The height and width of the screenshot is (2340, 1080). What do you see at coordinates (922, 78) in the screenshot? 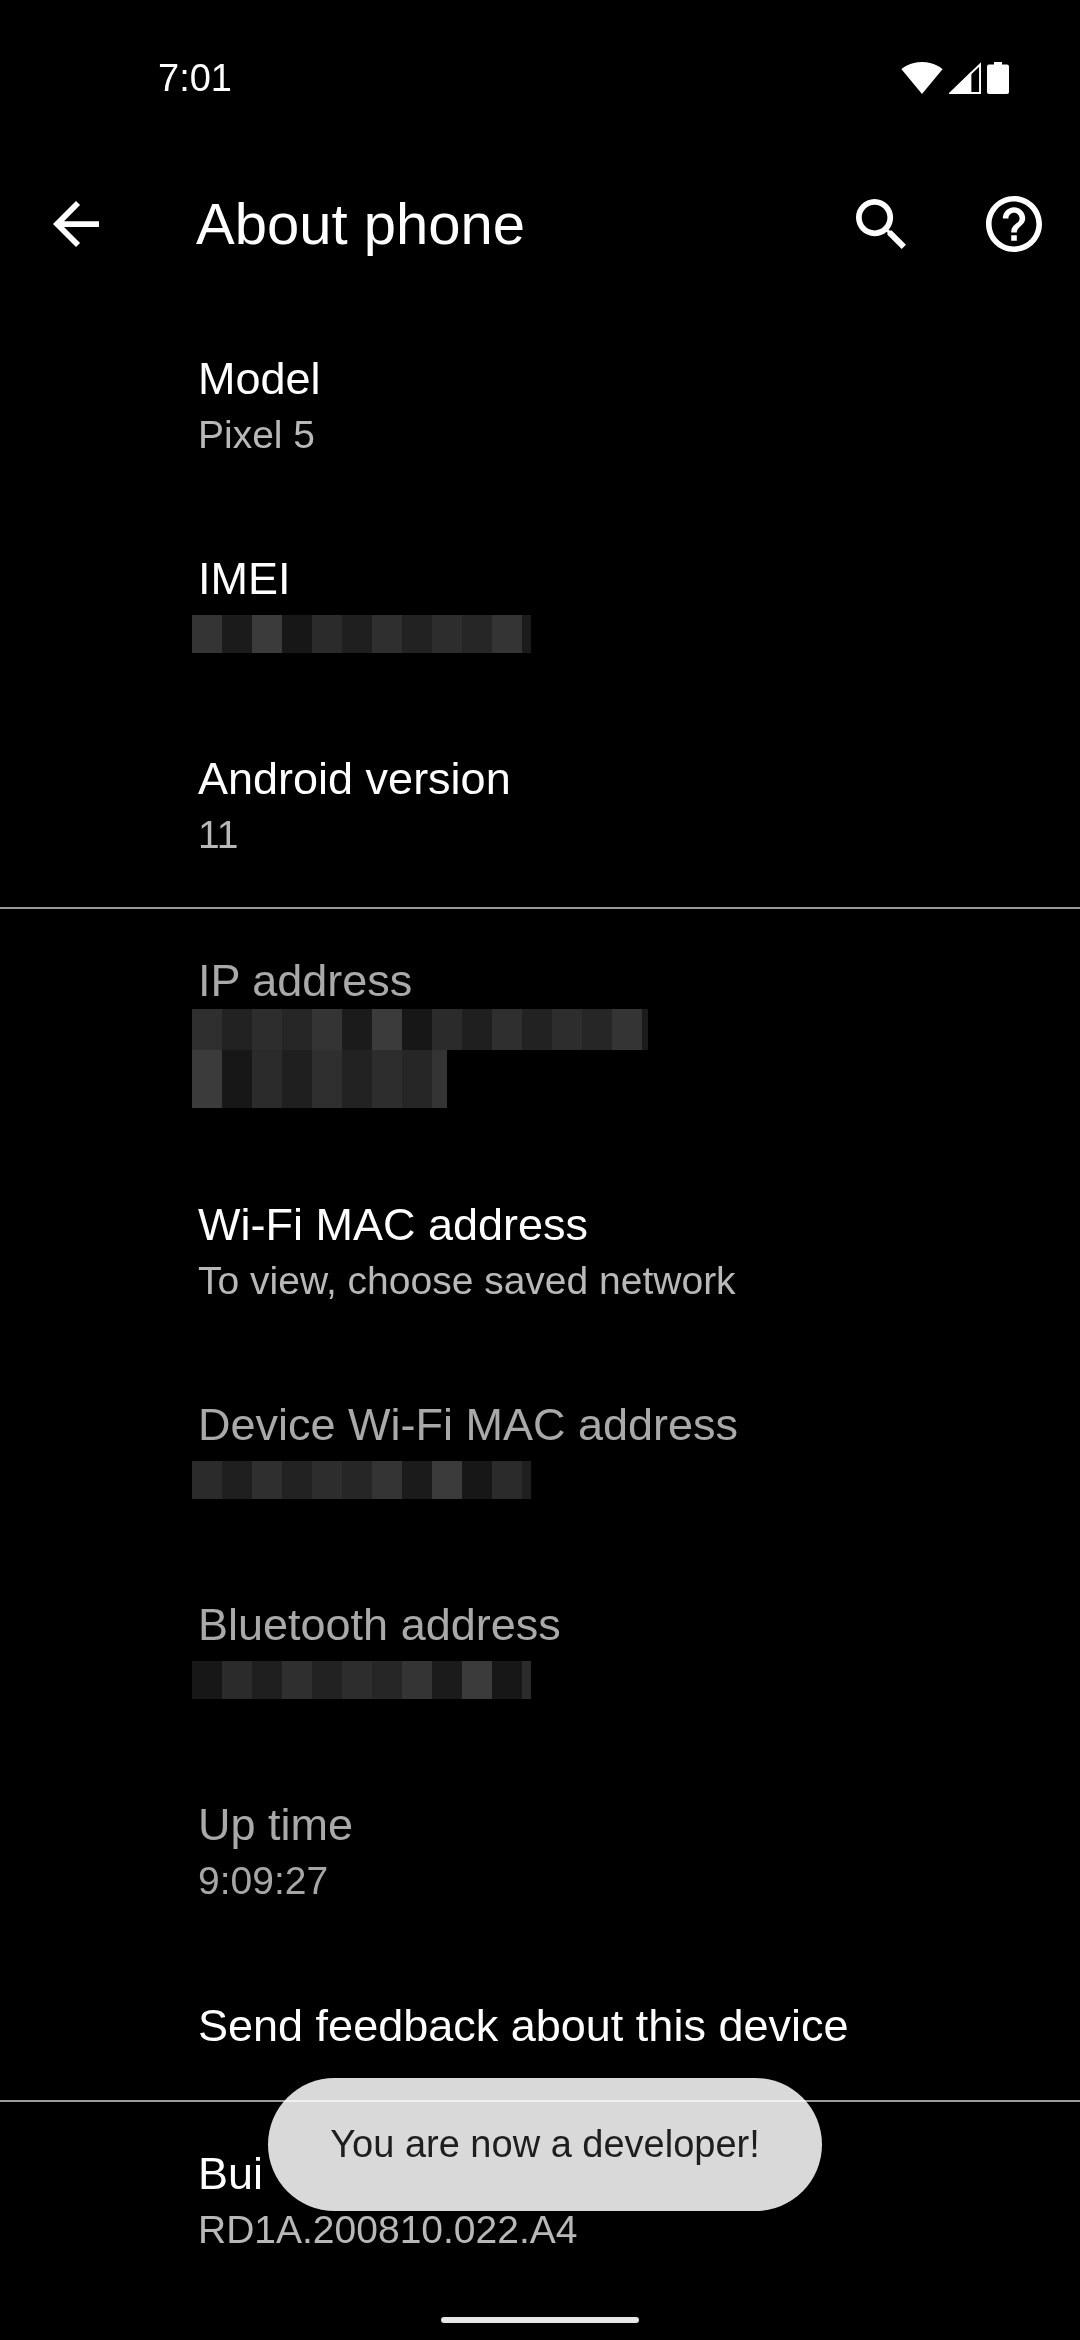
I see `wifi-icon` at bounding box center [922, 78].